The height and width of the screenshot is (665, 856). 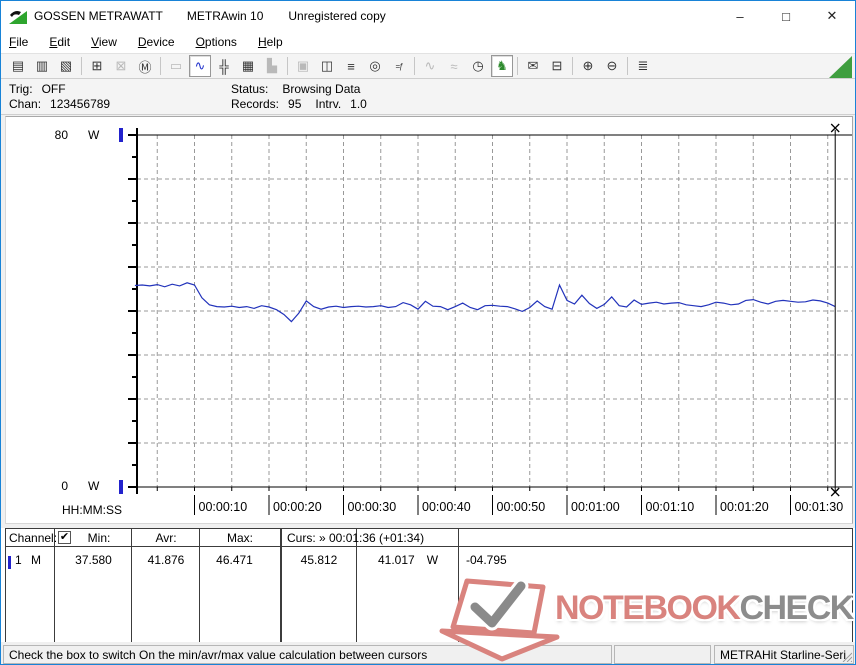 I want to click on y-axis-unit-bottom: W, so click(x=94, y=486).